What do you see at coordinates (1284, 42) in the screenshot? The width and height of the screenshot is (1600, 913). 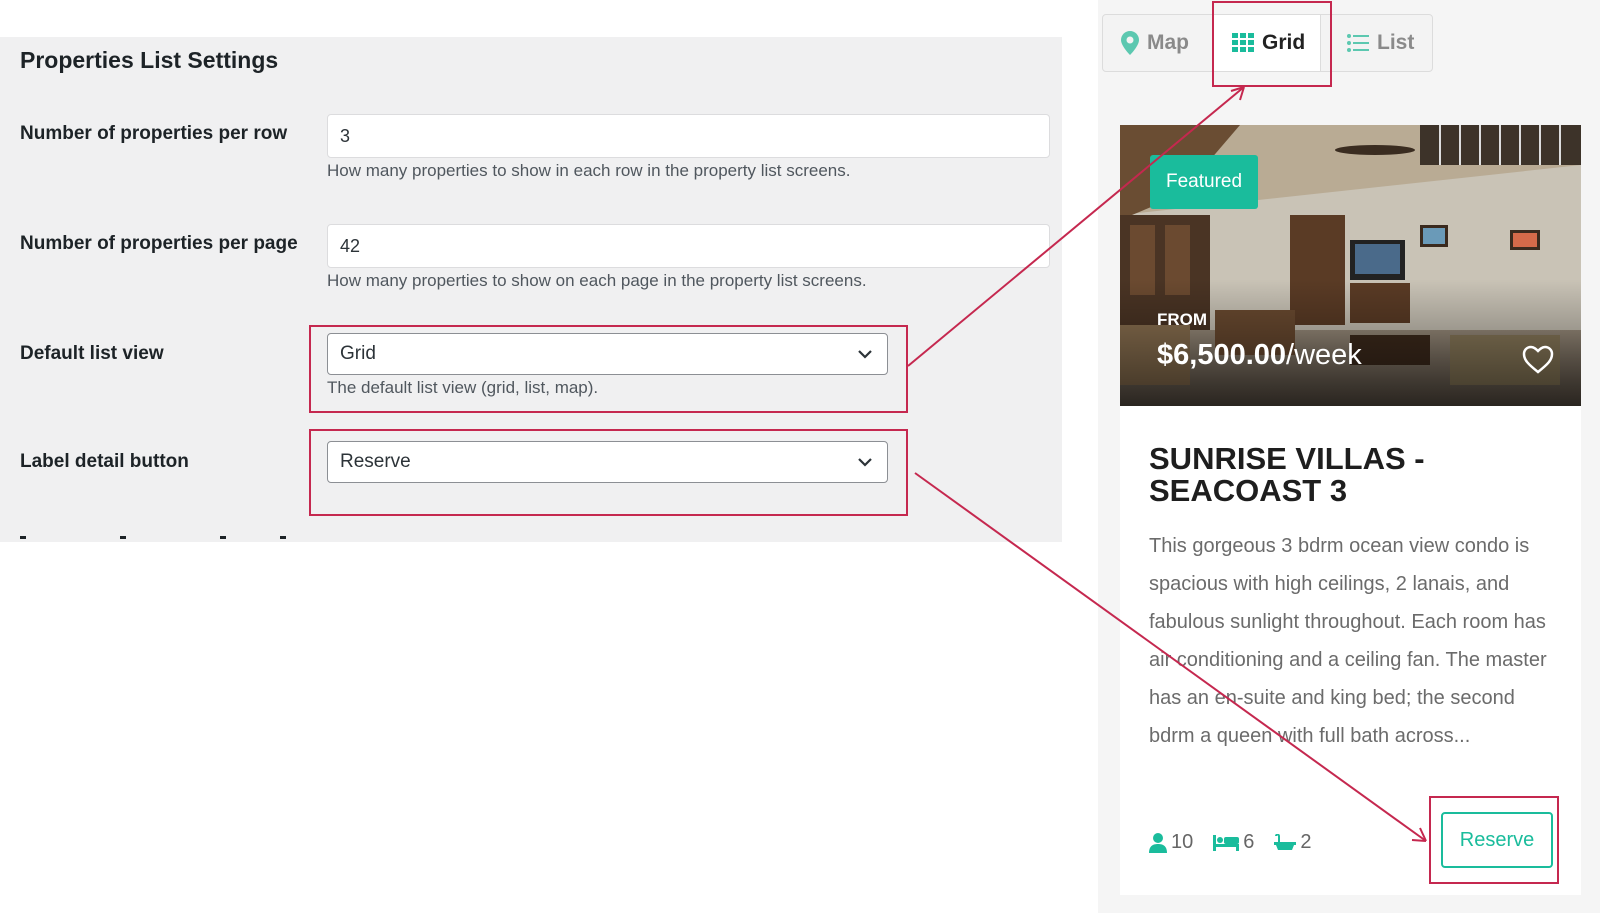 I see `grid-view-label: Grid` at bounding box center [1284, 42].